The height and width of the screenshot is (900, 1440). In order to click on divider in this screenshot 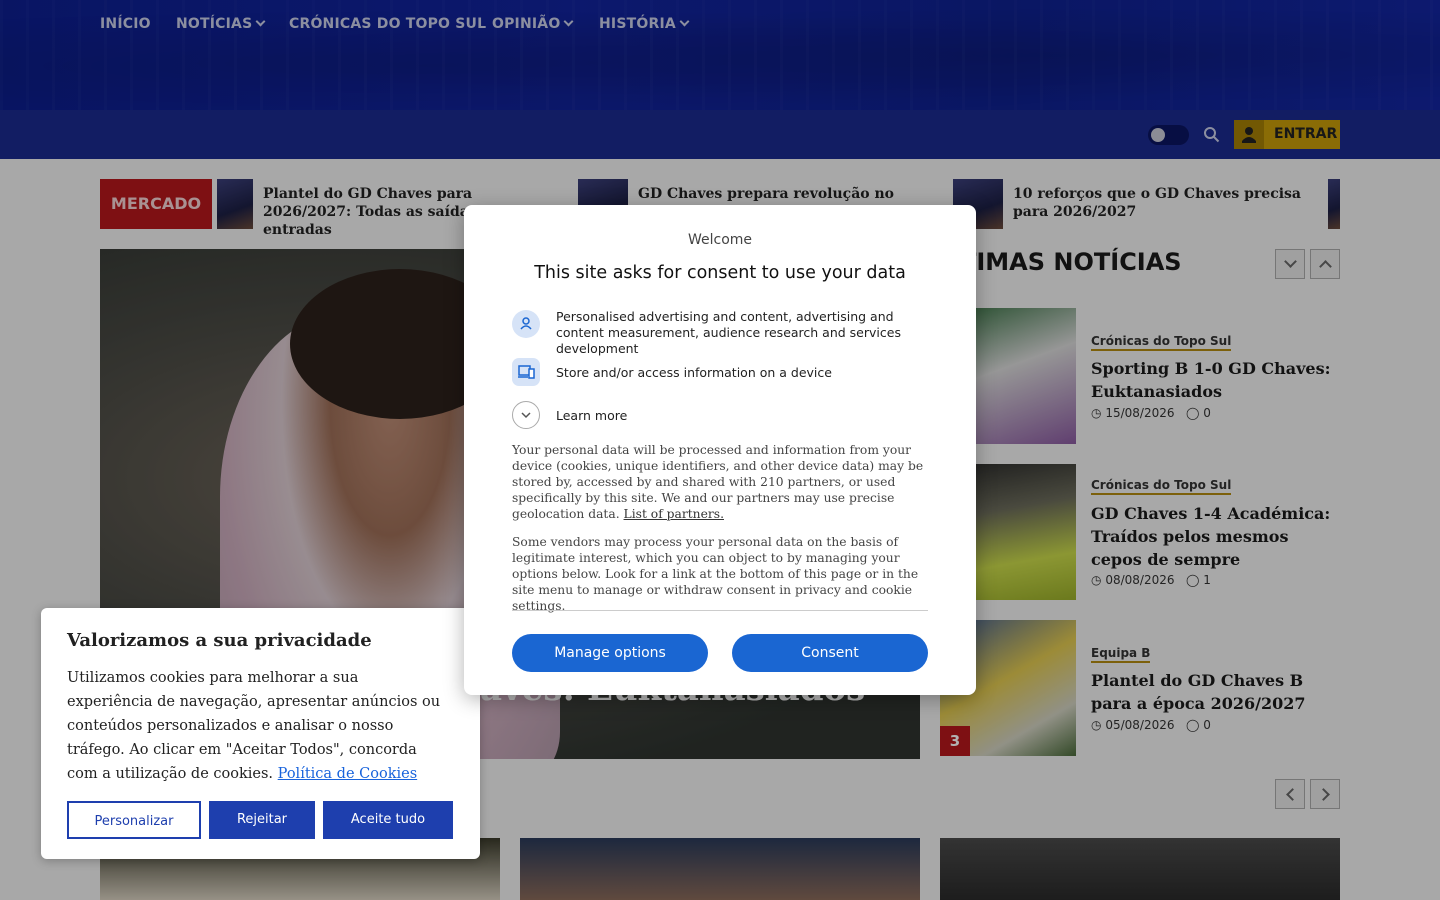, I will do `click(720, 610)`.